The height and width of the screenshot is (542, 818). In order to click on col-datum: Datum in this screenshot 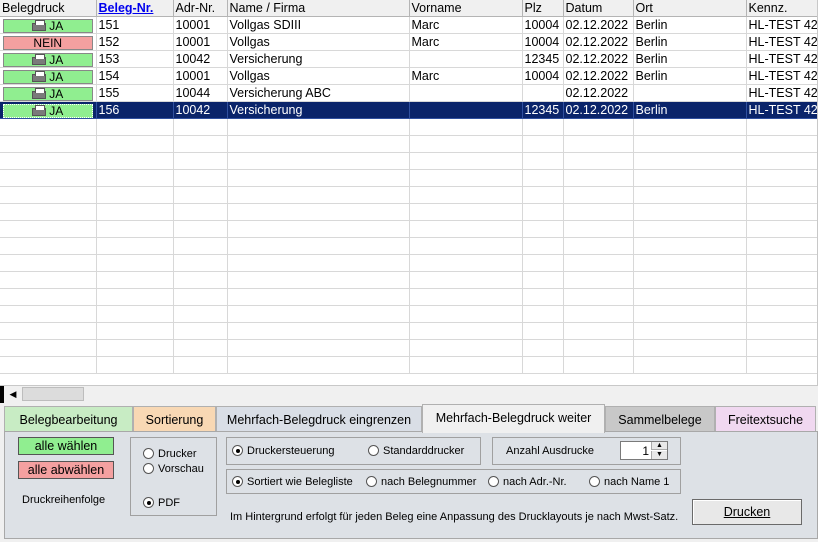, I will do `click(598, 8)`.